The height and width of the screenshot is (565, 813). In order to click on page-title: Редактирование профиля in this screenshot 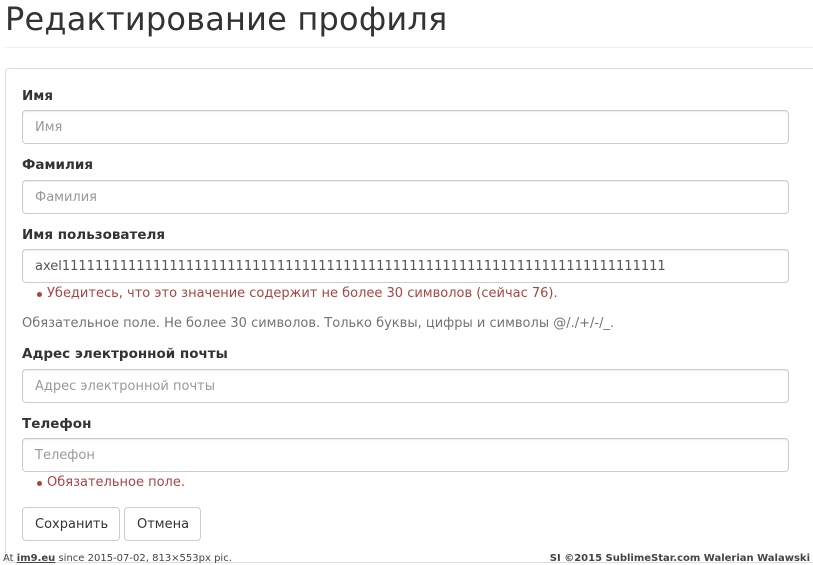, I will do `click(226, 19)`.